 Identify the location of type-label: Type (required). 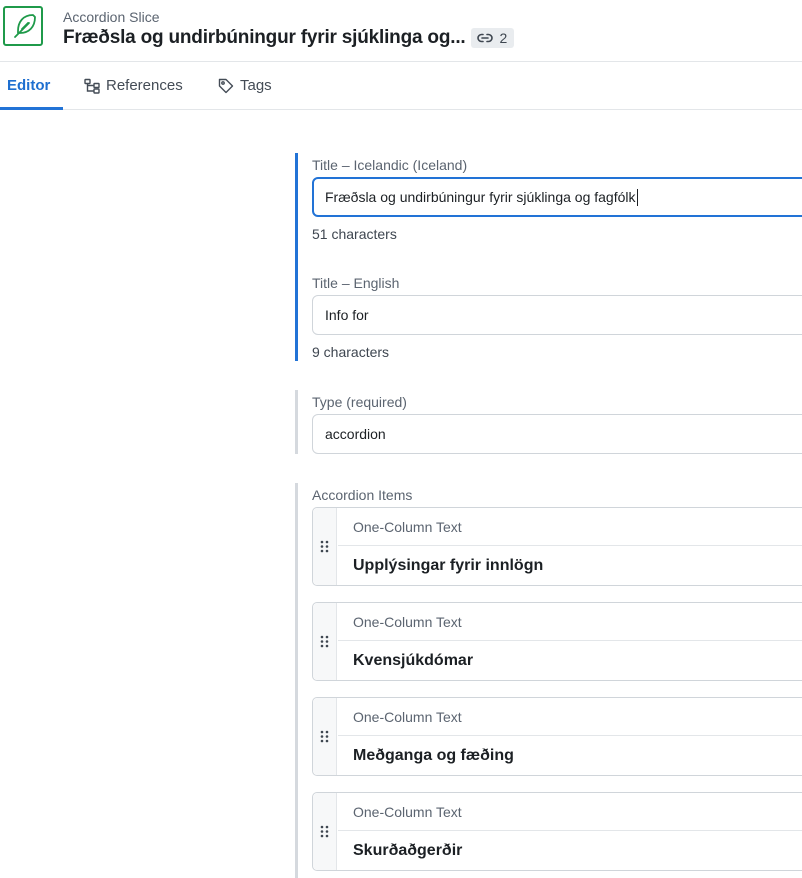
(359, 402).